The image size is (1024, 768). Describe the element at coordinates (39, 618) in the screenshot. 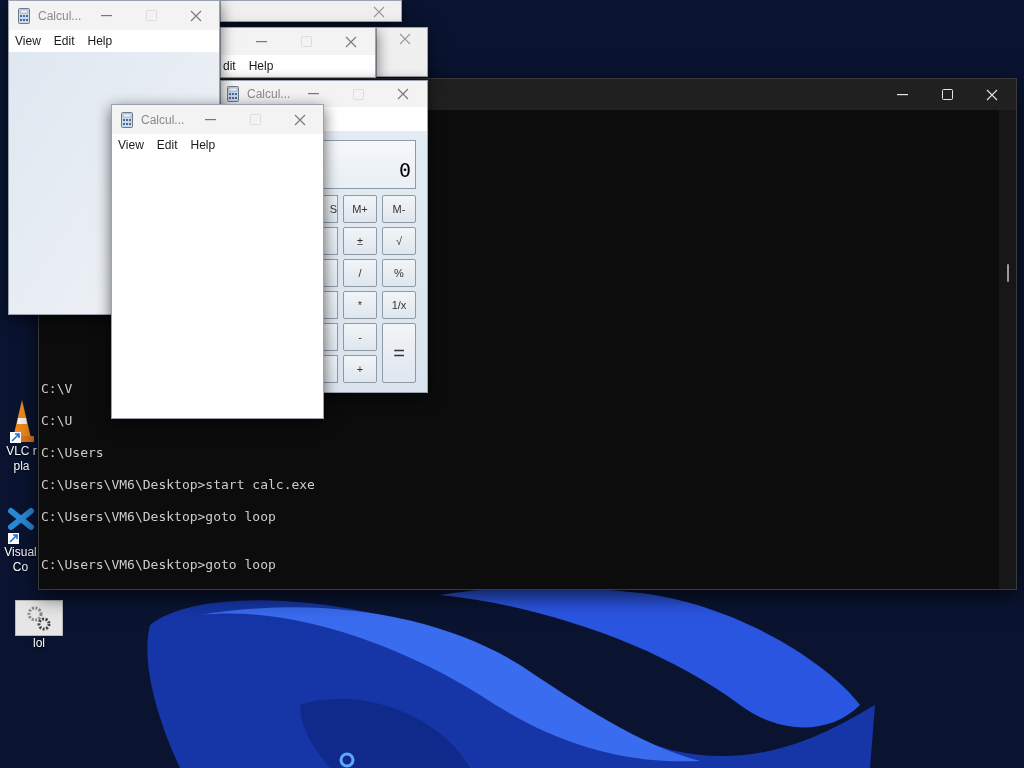

I see `gears-icon` at that location.